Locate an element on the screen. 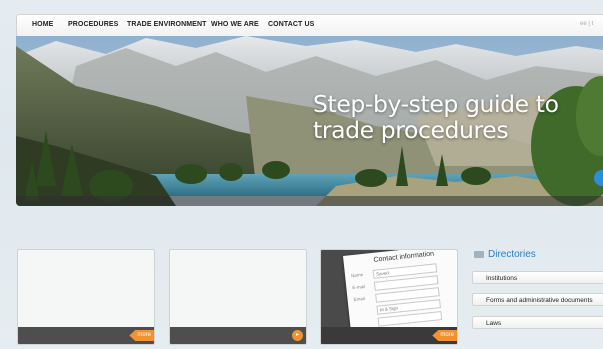  directory-item-institutions: Institutions is located at coordinates (537, 277).